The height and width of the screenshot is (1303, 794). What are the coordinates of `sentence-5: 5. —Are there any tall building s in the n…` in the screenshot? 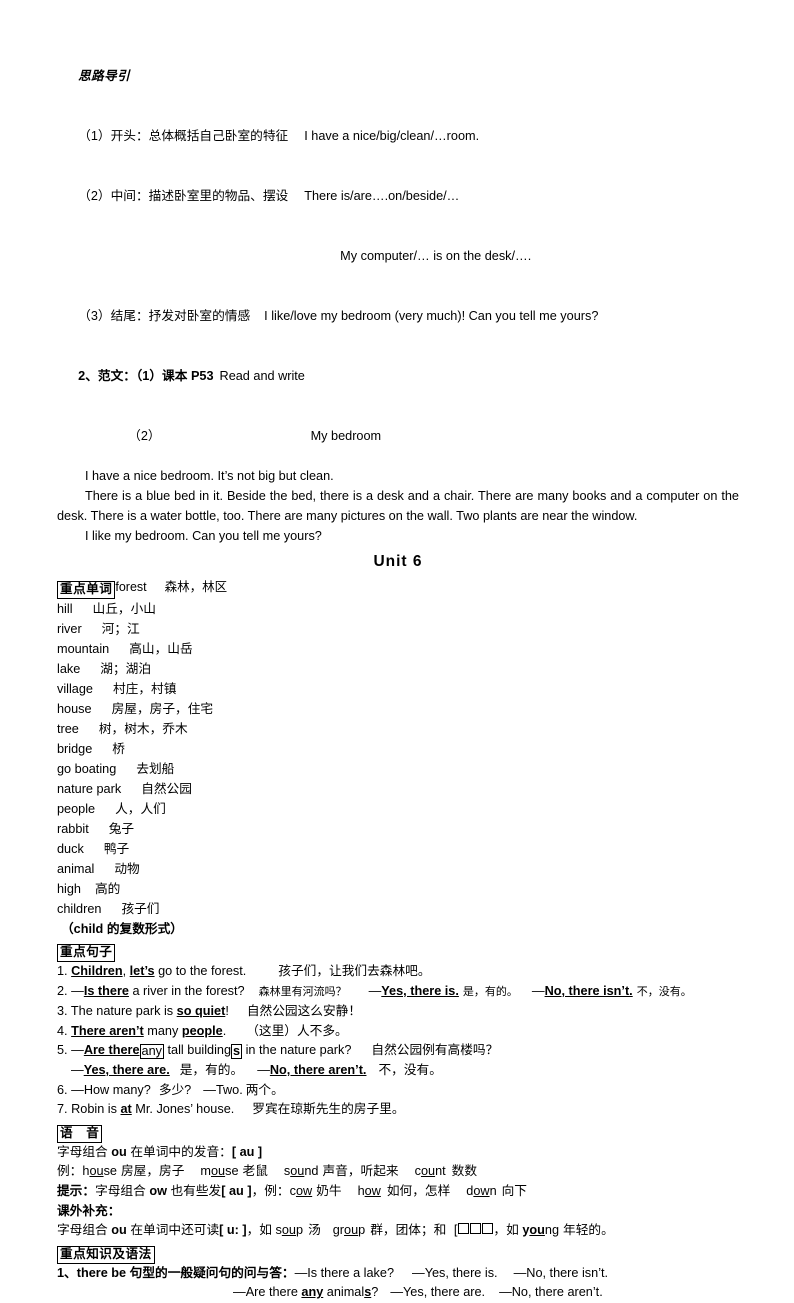 It's located at (398, 1051).